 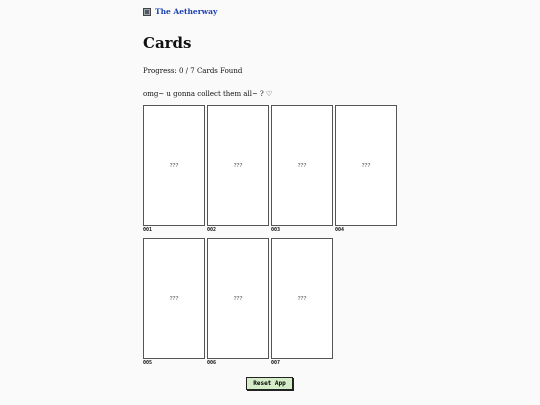 What do you see at coordinates (208, 94) in the screenshot?
I see `tagline-text: omg~ u gonna collect them all~ ? ♡` at bounding box center [208, 94].